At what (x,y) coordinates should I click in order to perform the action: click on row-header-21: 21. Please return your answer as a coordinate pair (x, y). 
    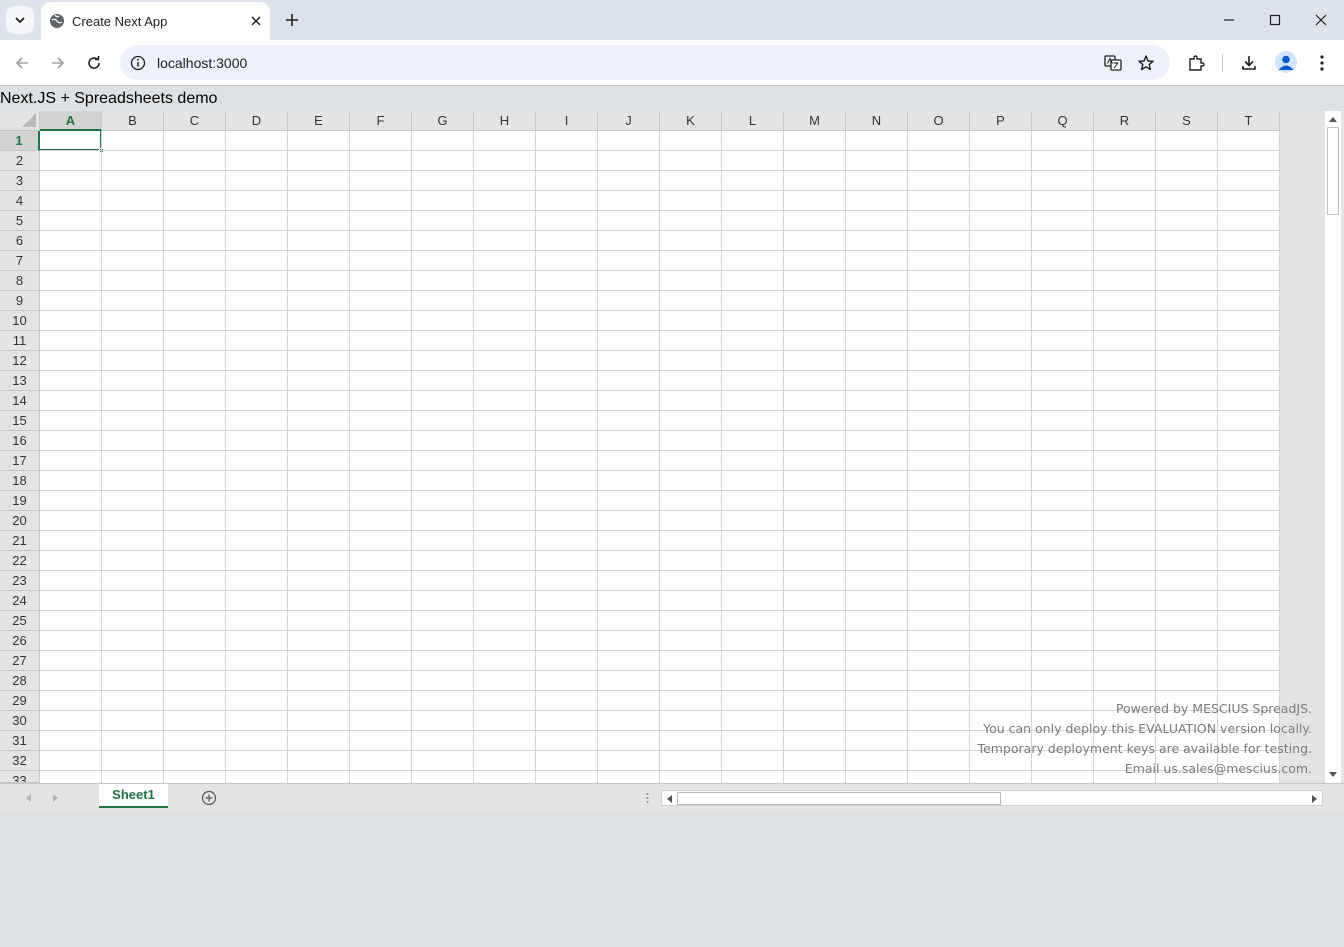
    Looking at the image, I should click on (20, 541).